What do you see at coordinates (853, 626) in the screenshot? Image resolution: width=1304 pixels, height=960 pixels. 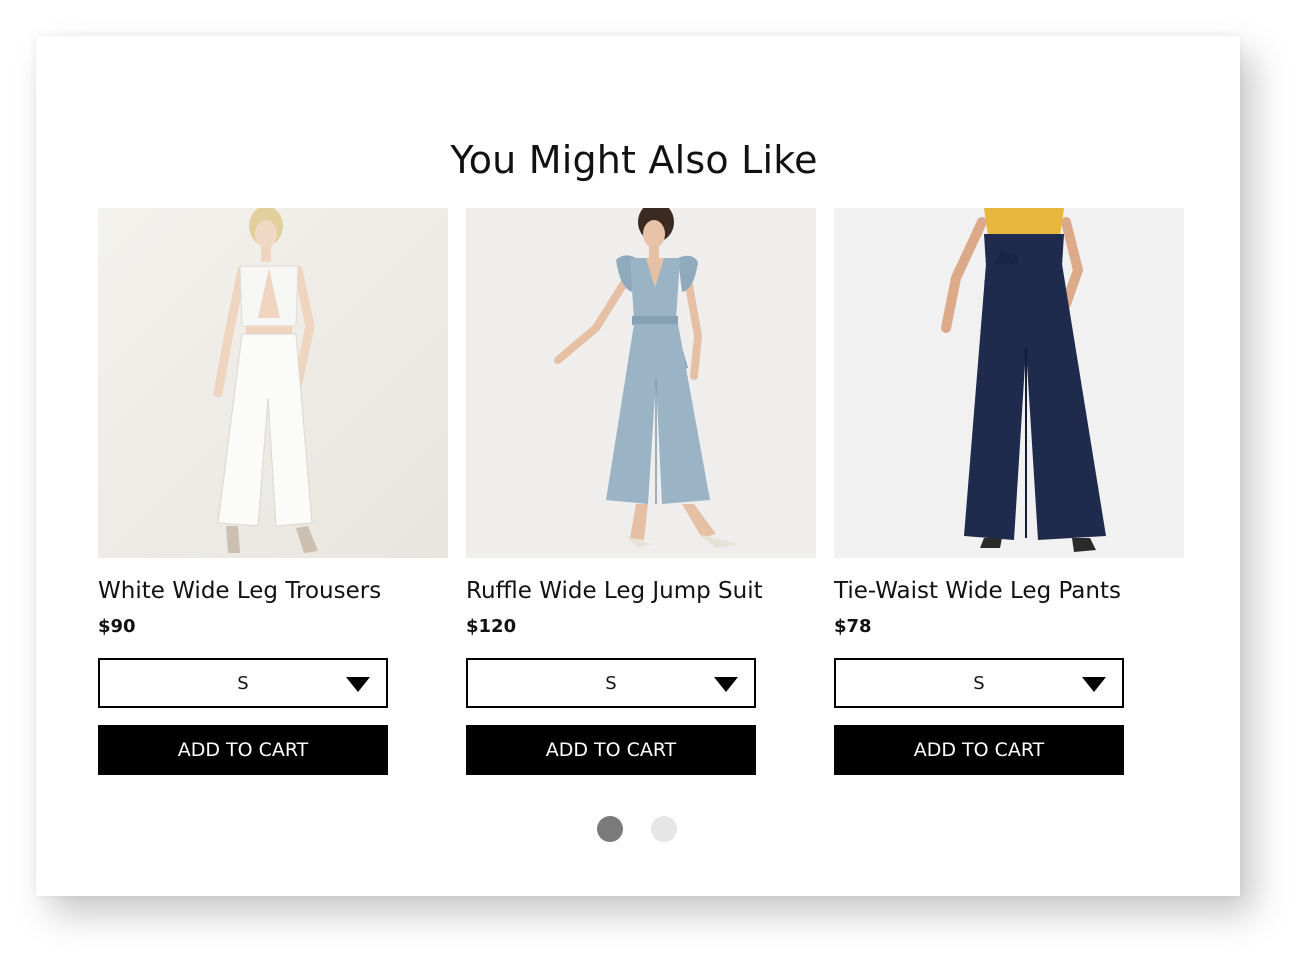 I see `product-price: $78` at bounding box center [853, 626].